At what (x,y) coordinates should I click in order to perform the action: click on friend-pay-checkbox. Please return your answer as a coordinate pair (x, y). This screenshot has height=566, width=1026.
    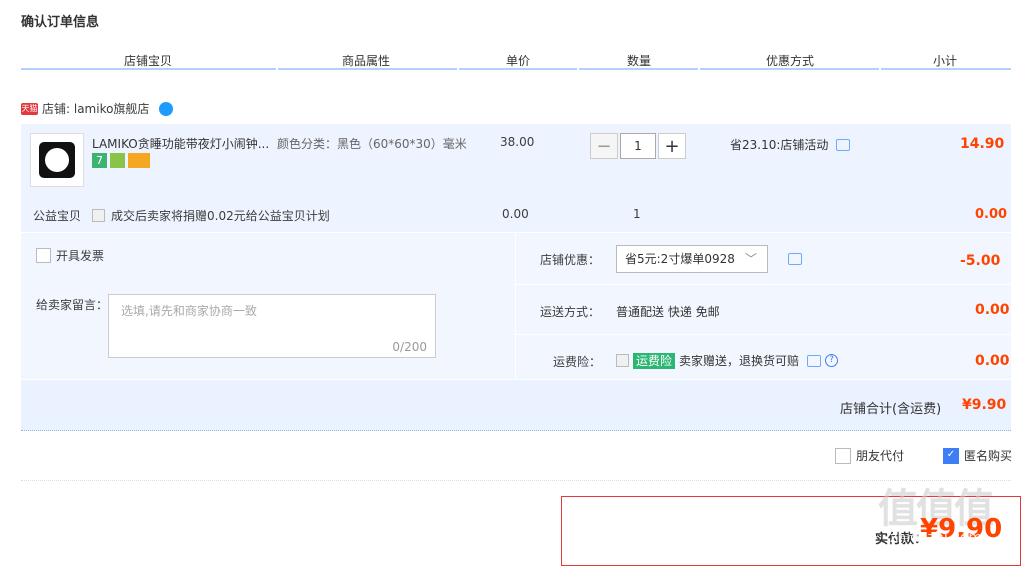
    Looking at the image, I should click on (843, 455).